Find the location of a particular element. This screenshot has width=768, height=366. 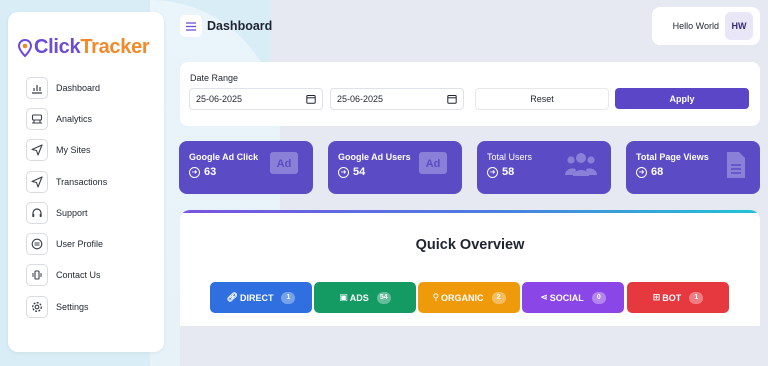

user-greeting: Hello World is located at coordinates (695, 26).